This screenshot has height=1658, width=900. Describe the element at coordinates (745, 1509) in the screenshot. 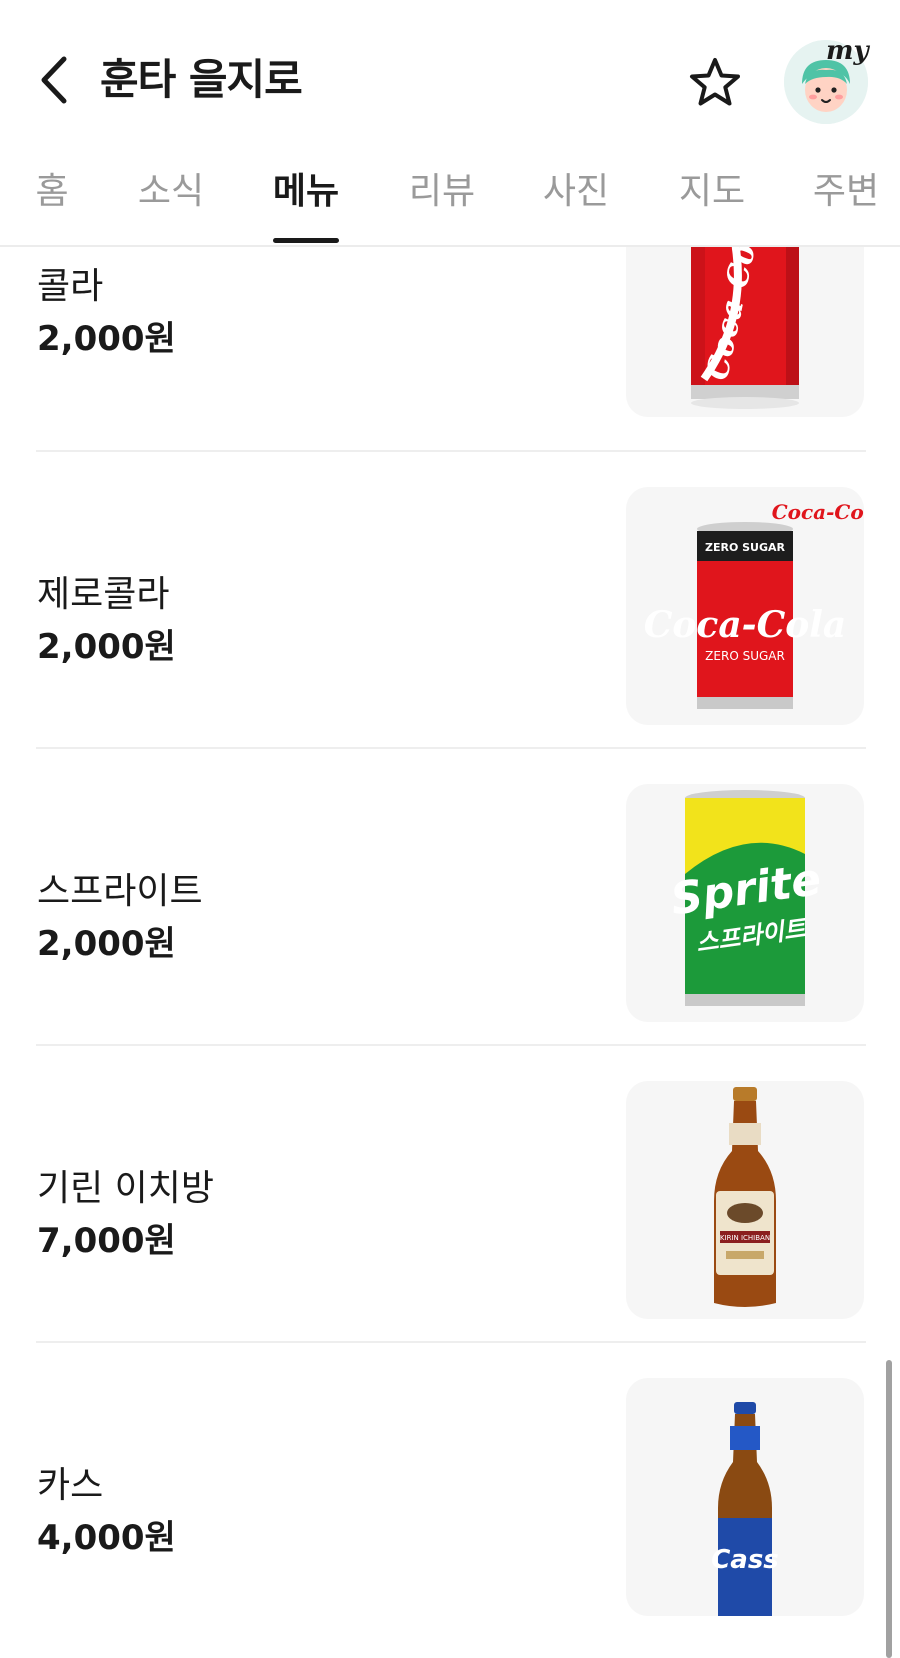

I see `cass-bottle-image: Cass` at that location.